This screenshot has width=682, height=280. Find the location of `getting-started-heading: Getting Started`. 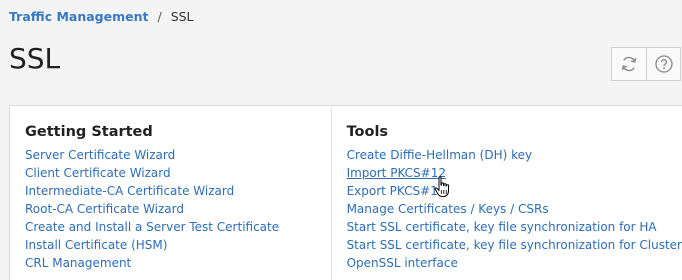

getting-started-heading: Getting Started is located at coordinates (89, 132).